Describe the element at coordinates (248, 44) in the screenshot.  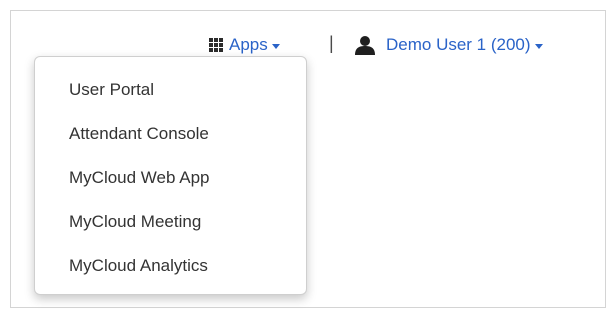
I see `apps-label: Apps` at that location.